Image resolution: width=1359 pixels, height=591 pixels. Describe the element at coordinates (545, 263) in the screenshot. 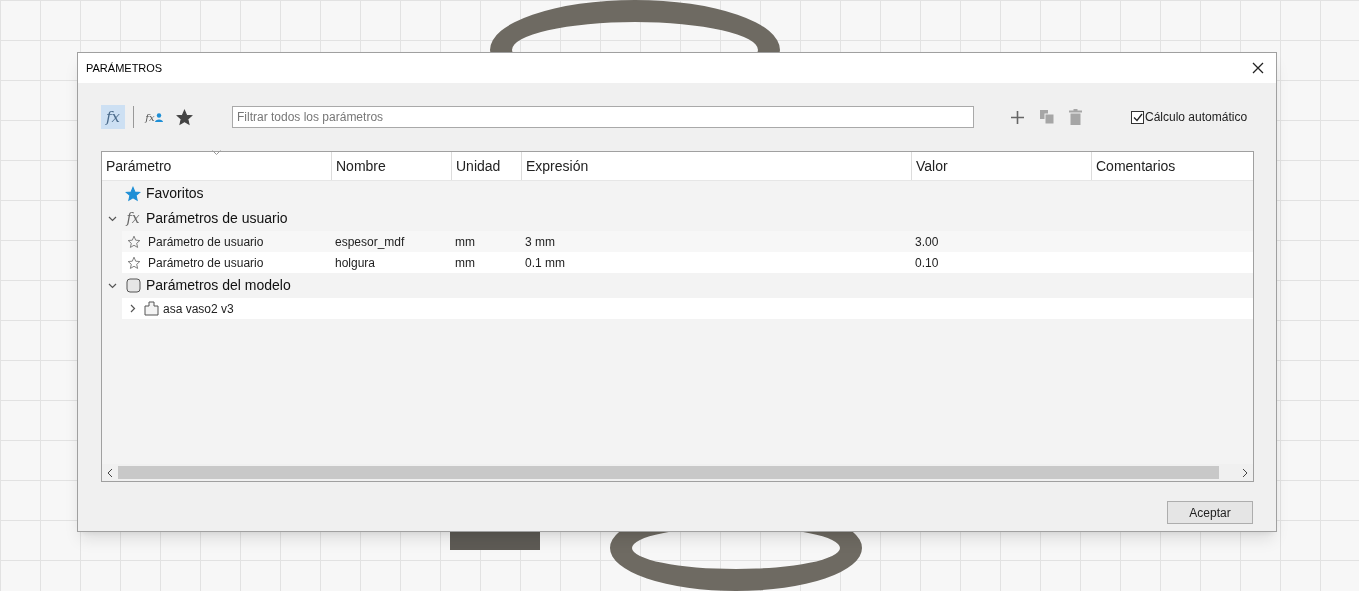

I see `table-cell-text: 0.1 mm` at that location.